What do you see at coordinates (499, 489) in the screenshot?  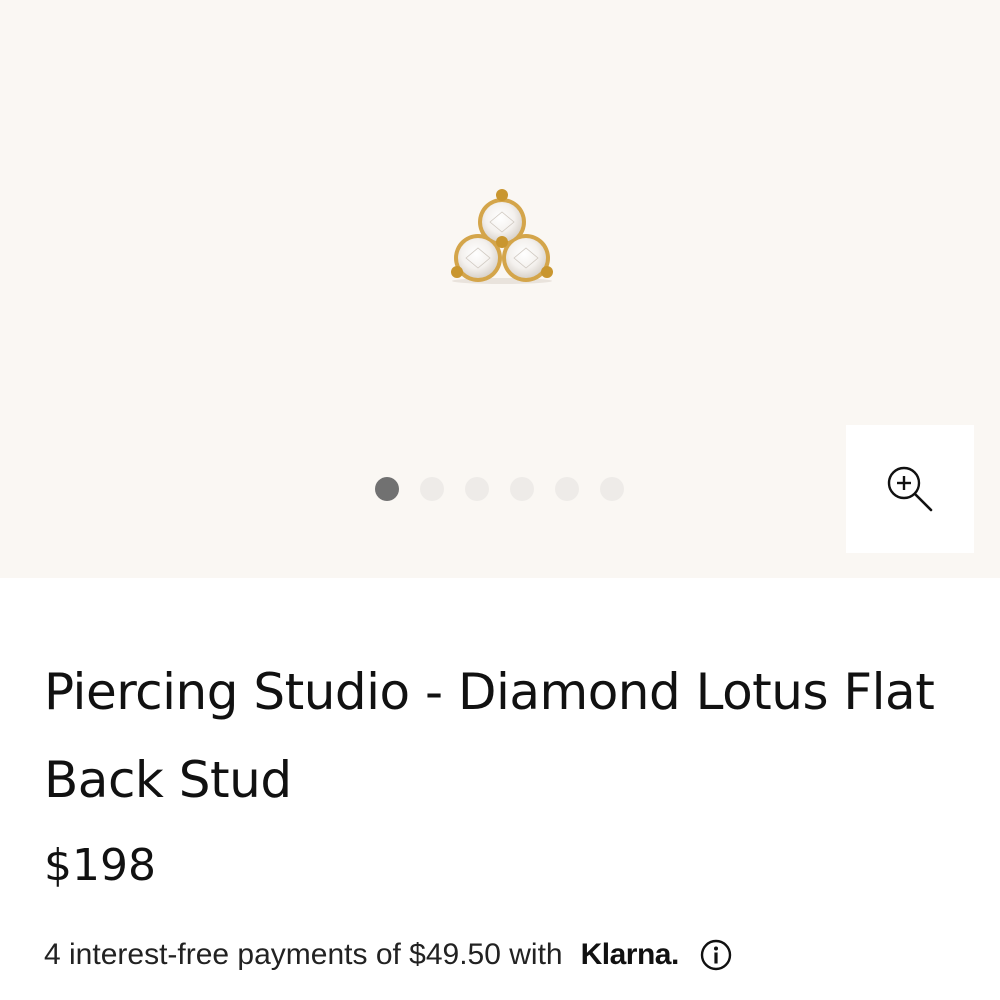 I see `image-pagination-dots` at bounding box center [499, 489].